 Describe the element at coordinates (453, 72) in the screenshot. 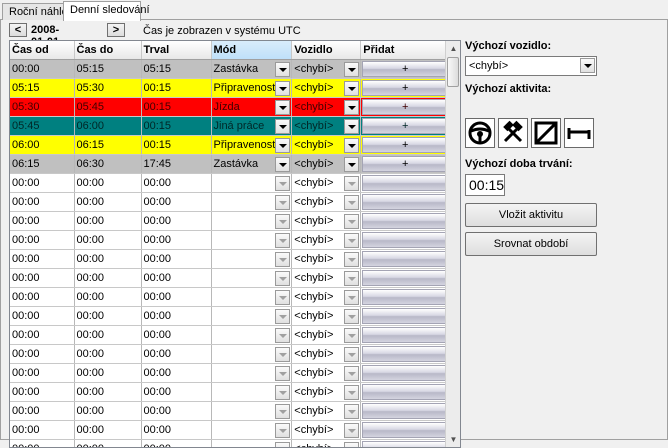

I see `scrollbar-thumb` at that location.